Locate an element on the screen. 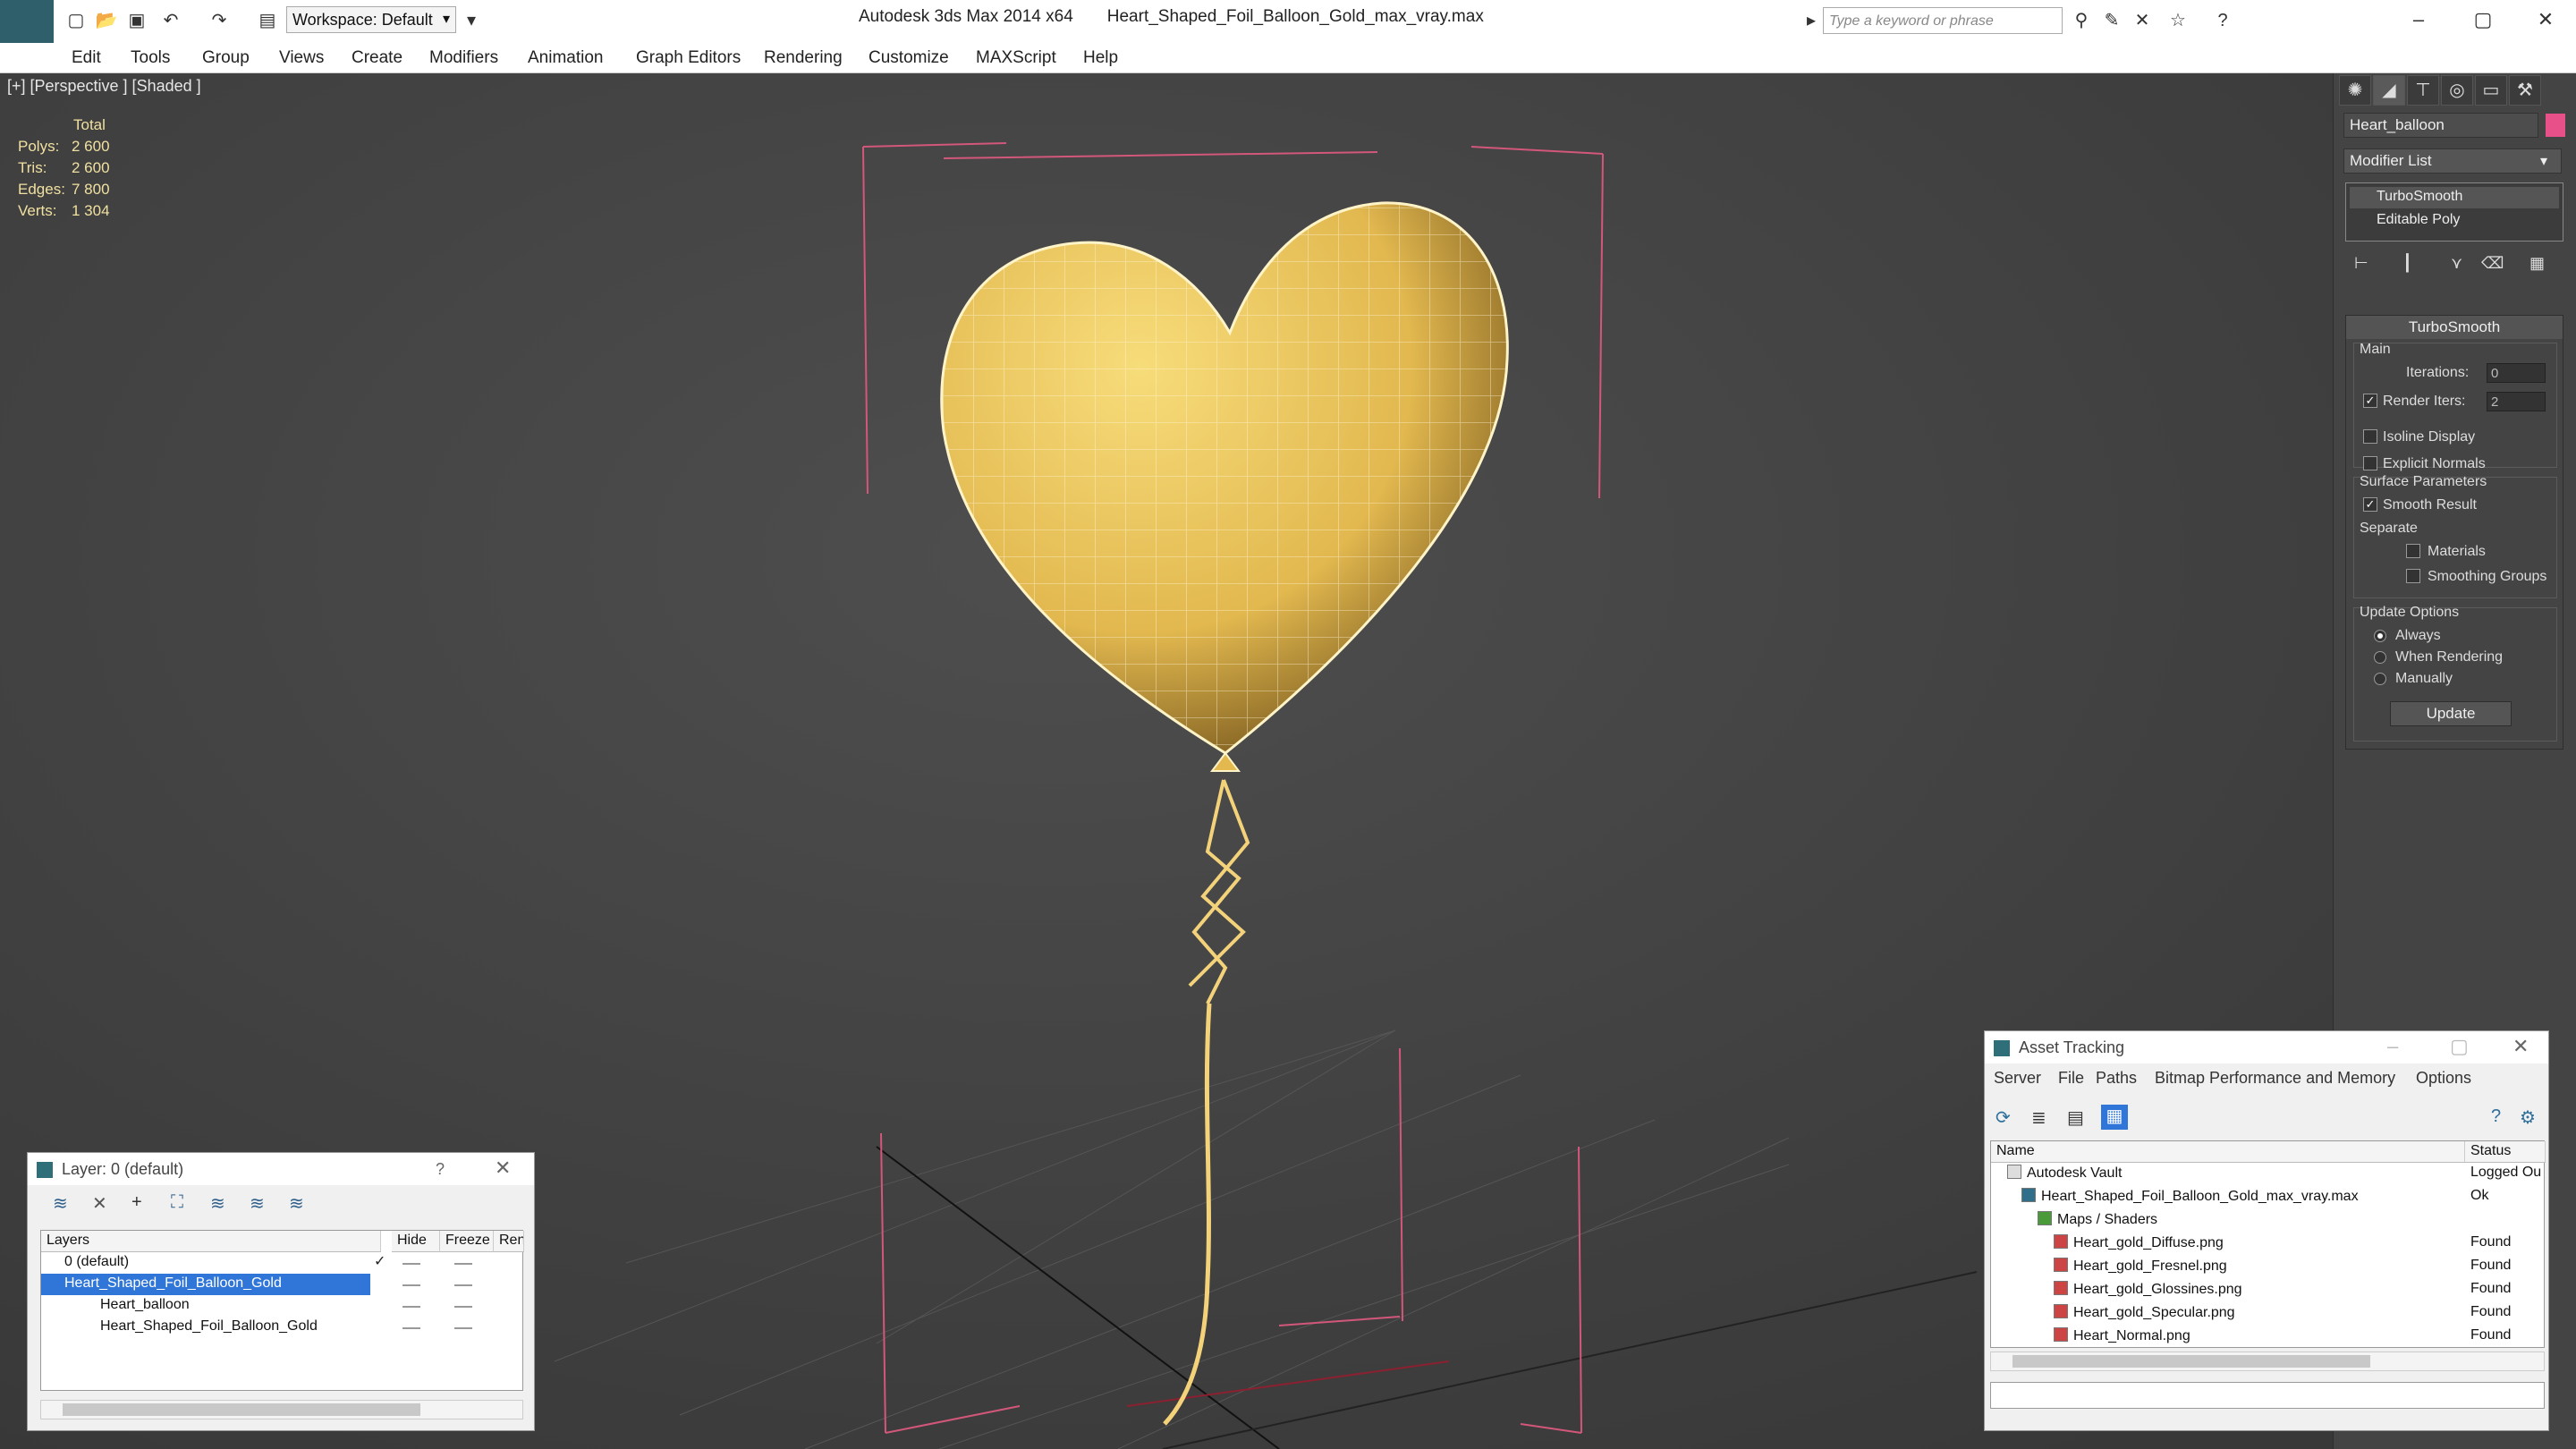  maximize-button: ▢ is located at coordinates (2483, 20).